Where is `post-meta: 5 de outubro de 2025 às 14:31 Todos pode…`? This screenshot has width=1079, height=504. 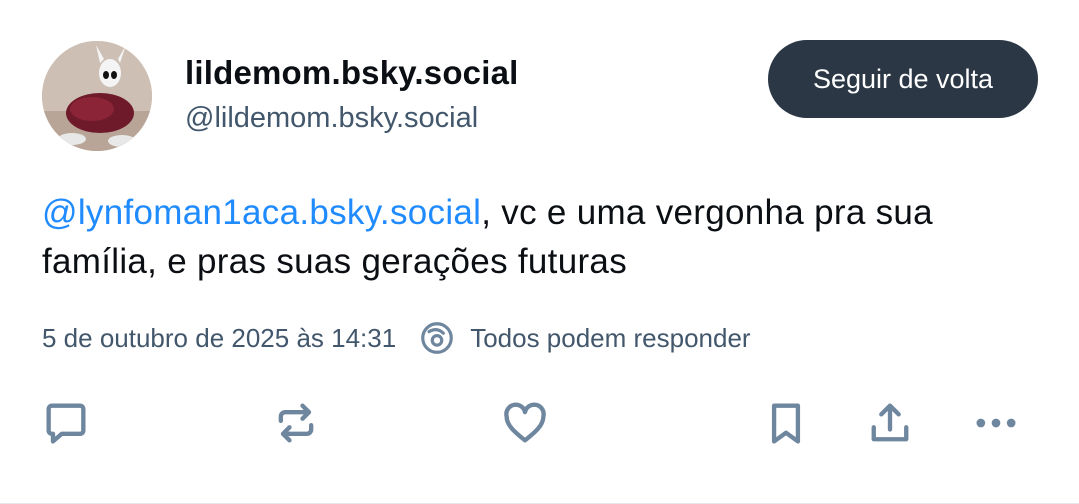
post-meta: 5 de outubro de 2025 às 14:31 Todos pode… is located at coordinates (396, 338).